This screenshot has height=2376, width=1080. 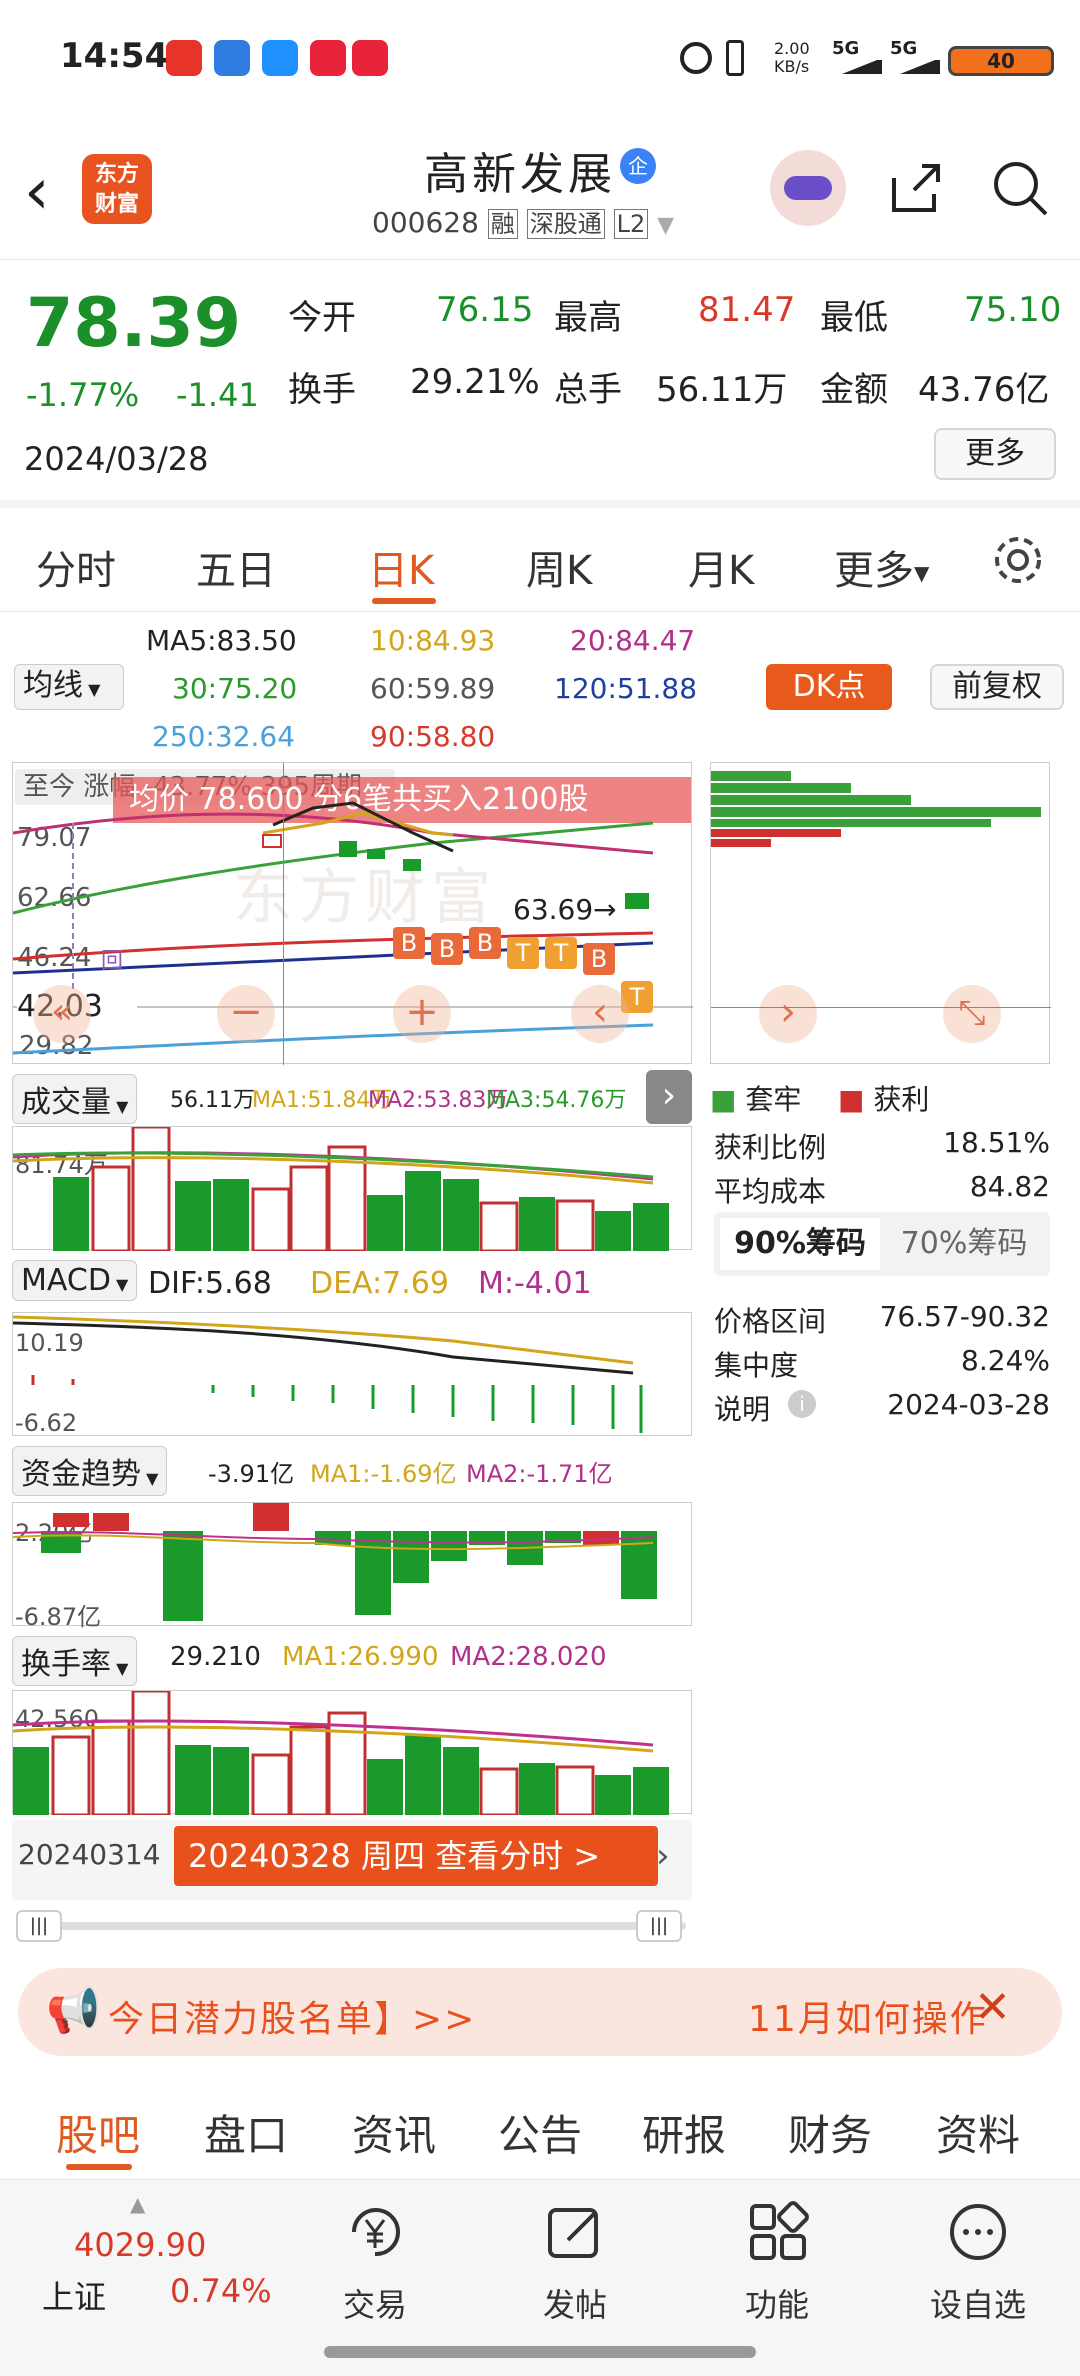 I want to click on expand-arrow-icon: ›, so click(x=669, y=1097).